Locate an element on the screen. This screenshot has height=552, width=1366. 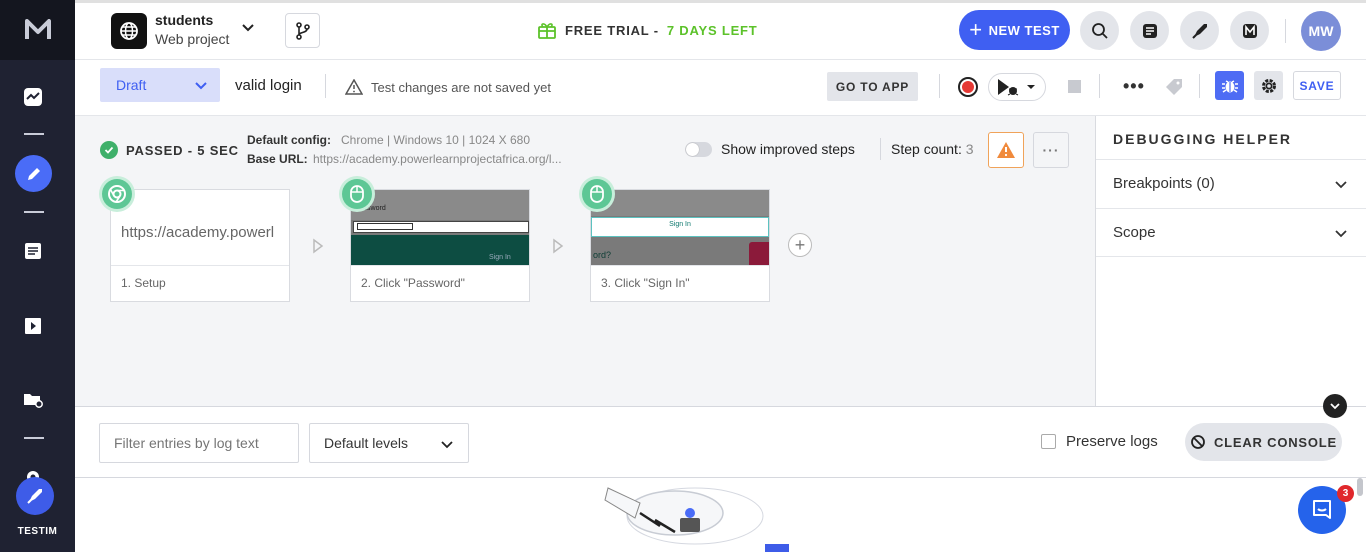
pencil-icon is located at coordinates (33, 173).